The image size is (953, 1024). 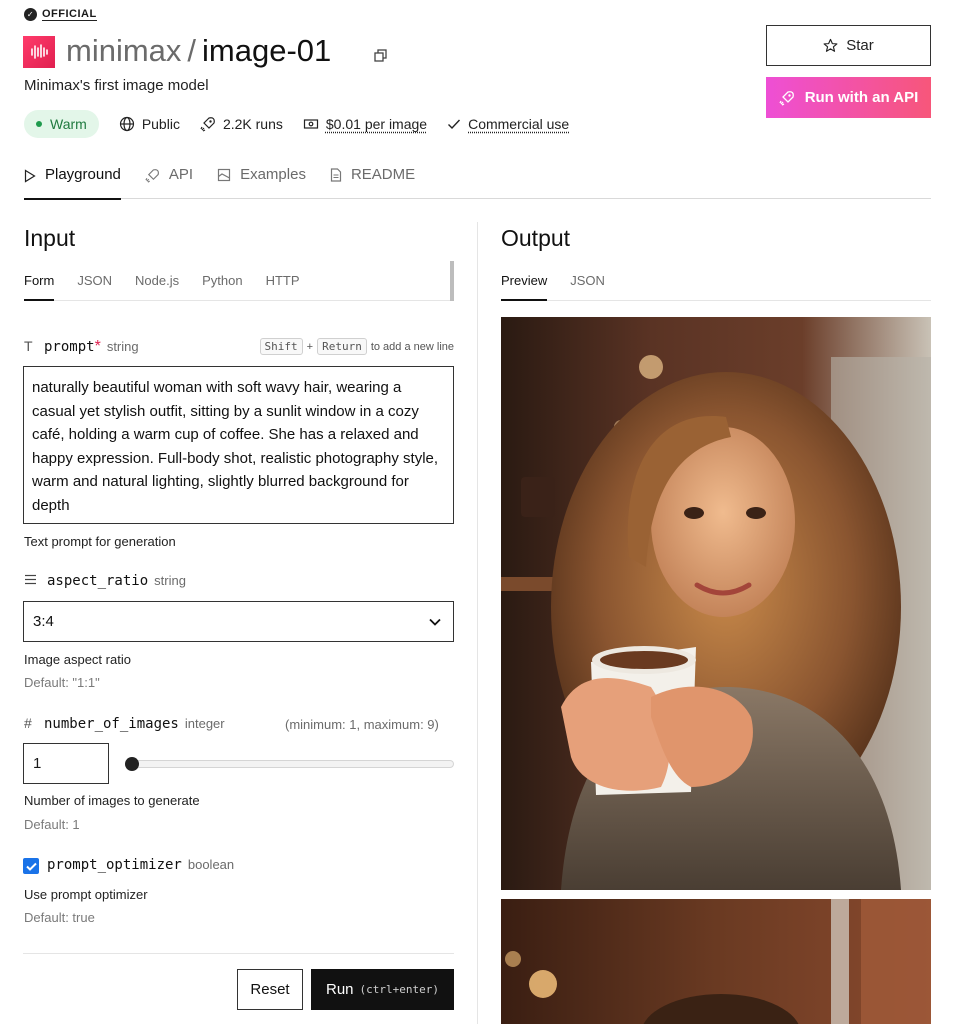 What do you see at coordinates (112, 800) in the screenshot?
I see `number-of-images-help: Number of images to generate` at bounding box center [112, 800].